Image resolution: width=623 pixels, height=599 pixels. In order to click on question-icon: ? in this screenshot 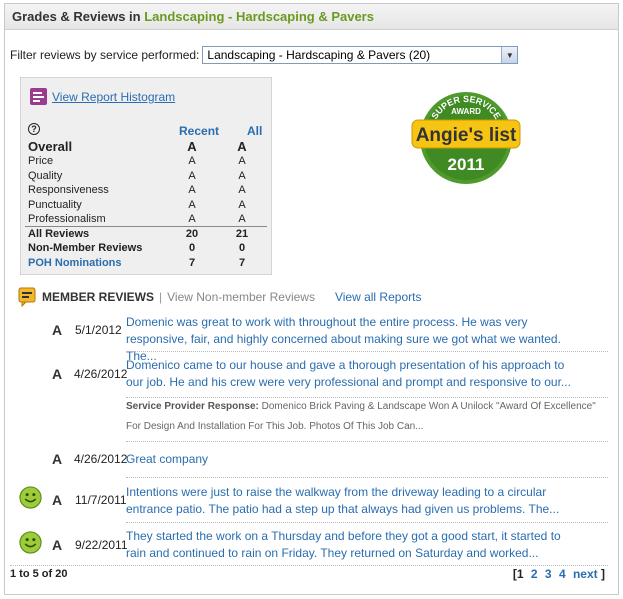, I will do `click(34, 129)`.